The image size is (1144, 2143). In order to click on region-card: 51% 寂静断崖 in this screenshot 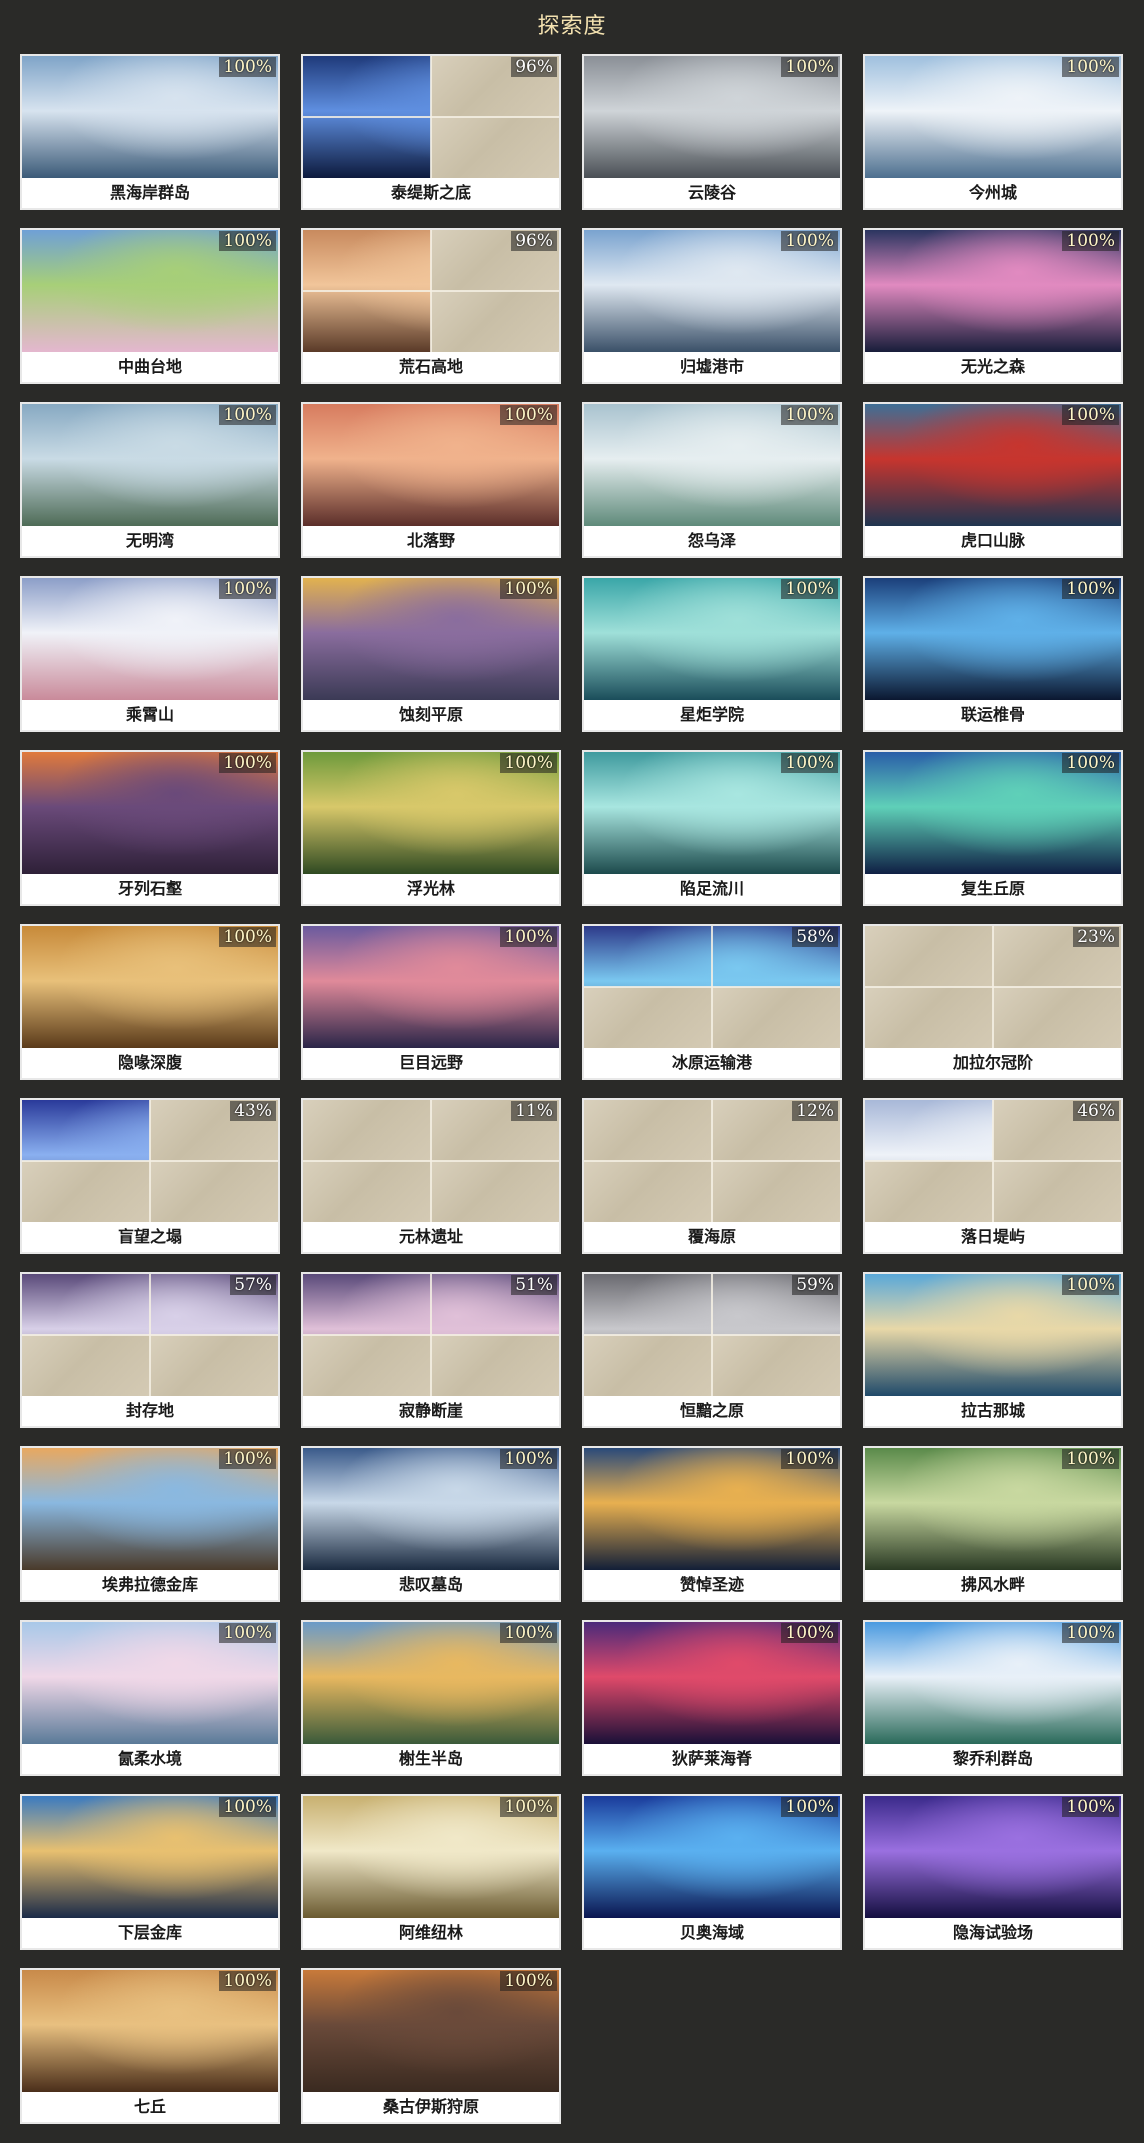, I will do `click(431, 1350)`.